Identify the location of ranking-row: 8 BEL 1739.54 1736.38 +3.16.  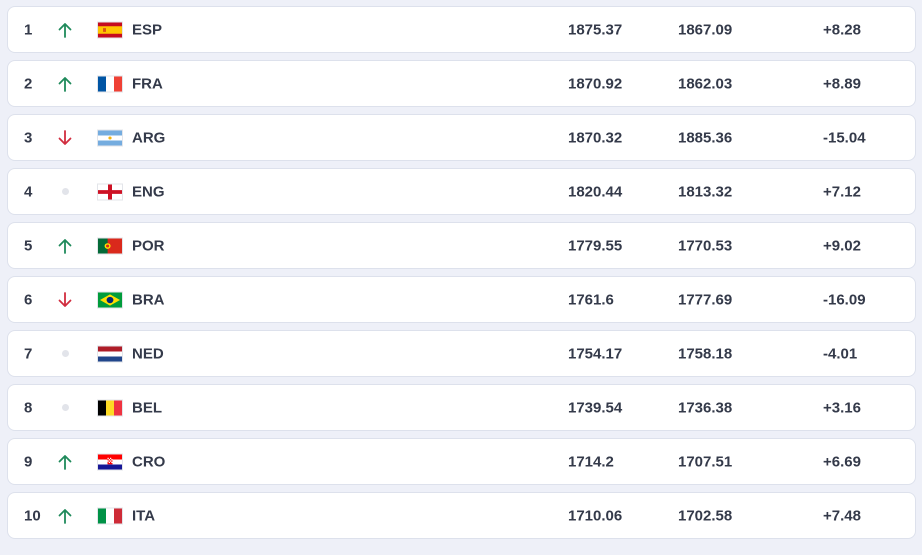
(461, 407).